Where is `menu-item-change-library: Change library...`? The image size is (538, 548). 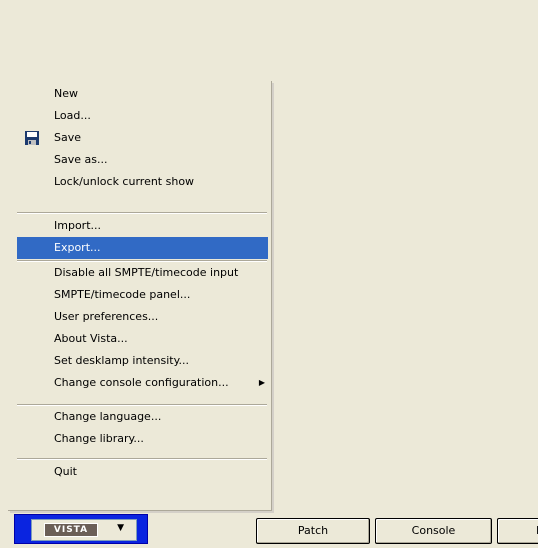 menu-item-change-library: Change library... is located at coordinates (139, 439).